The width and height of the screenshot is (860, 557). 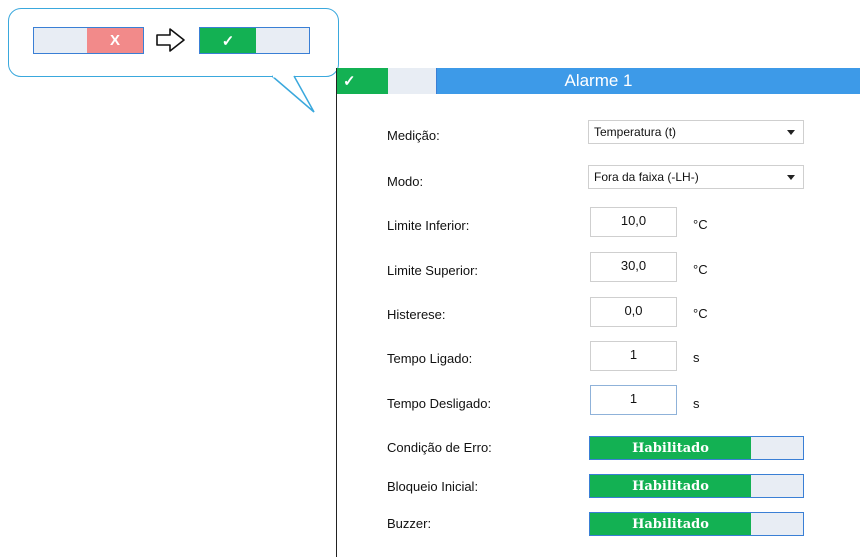 I want to click on toggle-example-off: X, so click(x=88, y=40).